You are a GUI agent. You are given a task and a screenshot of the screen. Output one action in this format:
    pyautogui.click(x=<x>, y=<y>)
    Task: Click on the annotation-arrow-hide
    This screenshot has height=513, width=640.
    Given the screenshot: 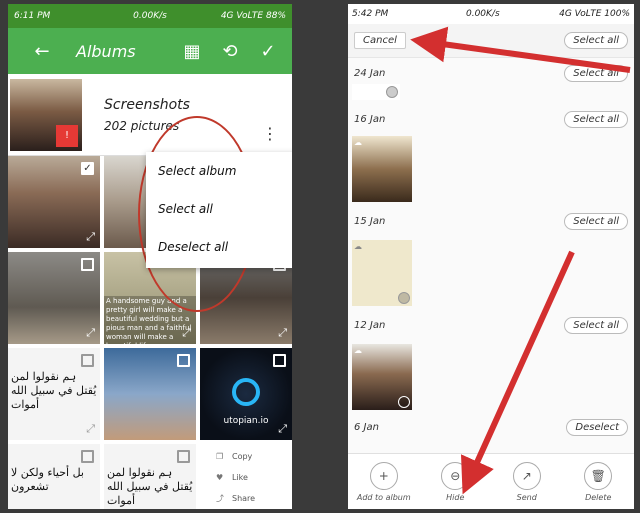 What is the action you would take?
    pyautogui.click(x=517, y=372)
    